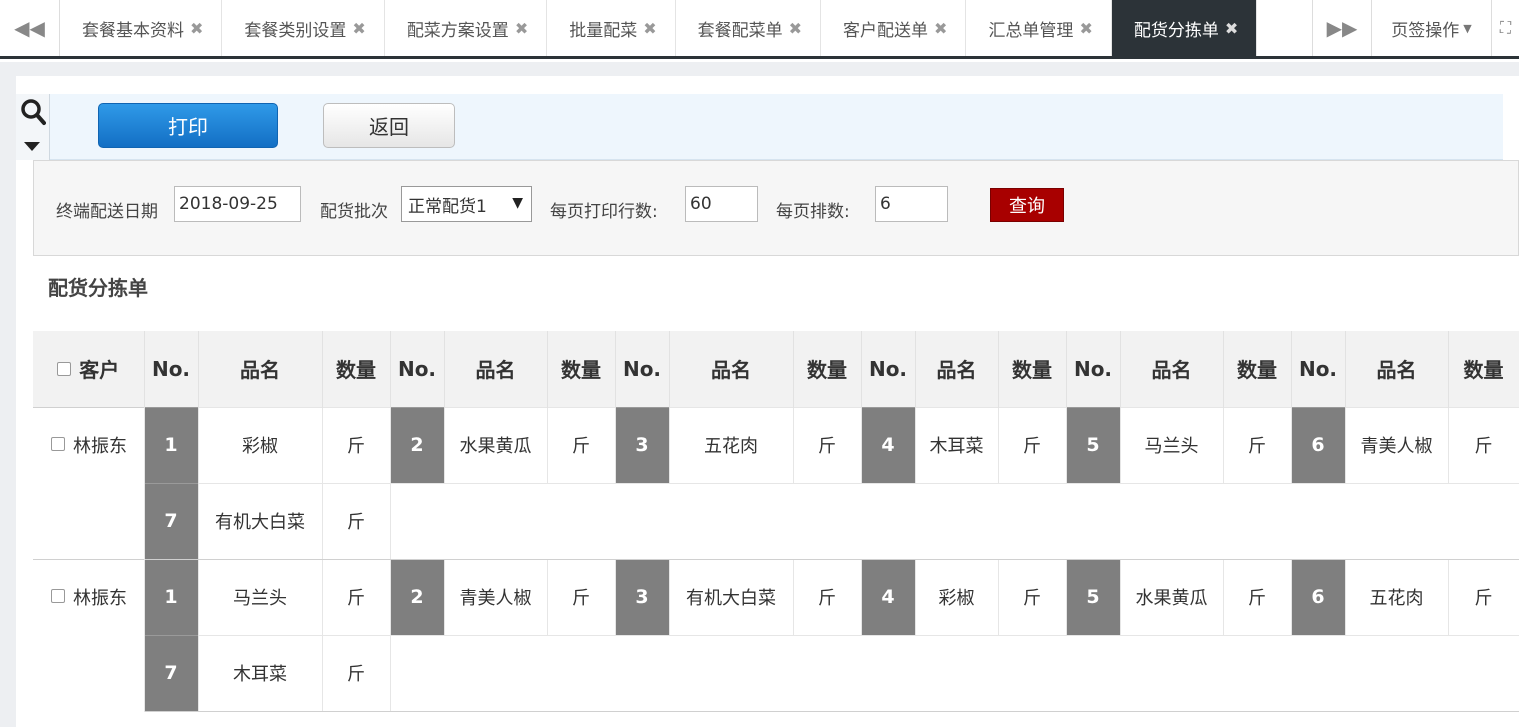  Describe the element at coordinates (107, 212) in the screenshot. I see `delivery-date-label: 终端配送日期` at that location.